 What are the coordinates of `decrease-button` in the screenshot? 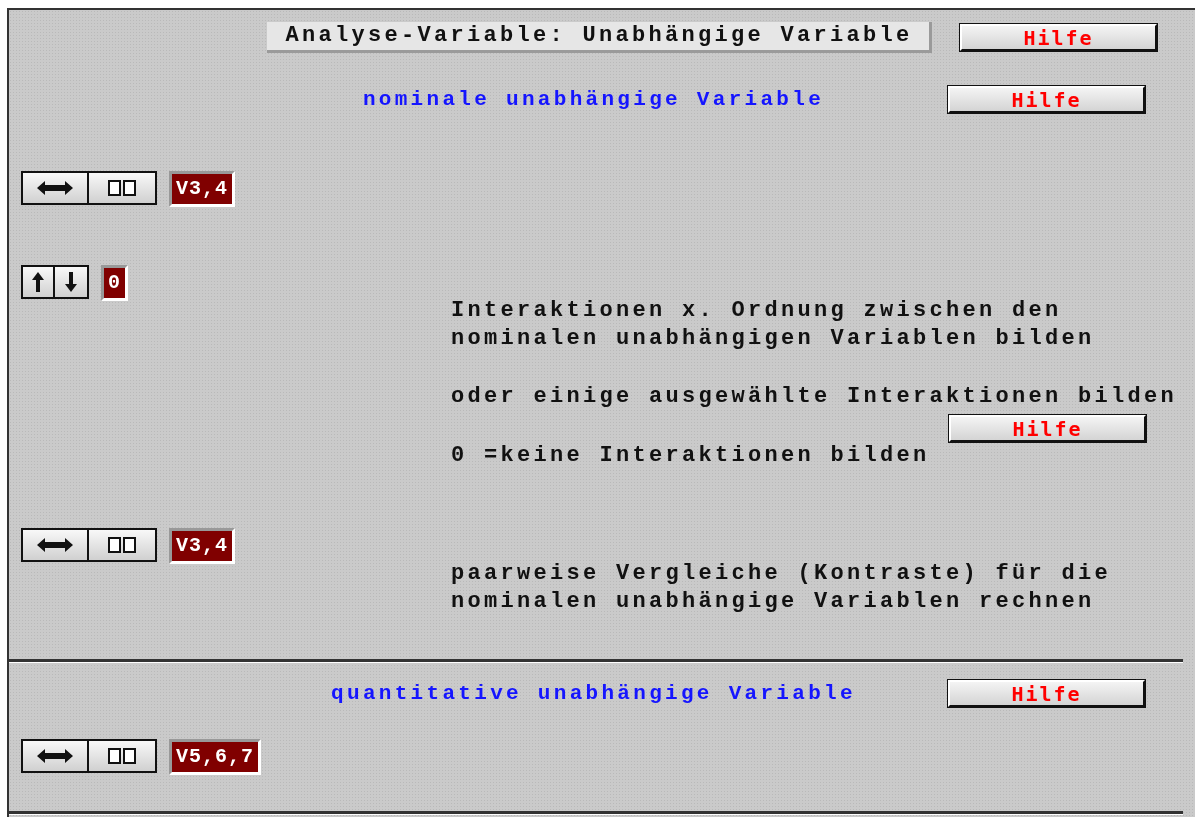 It's located at (71, 282).